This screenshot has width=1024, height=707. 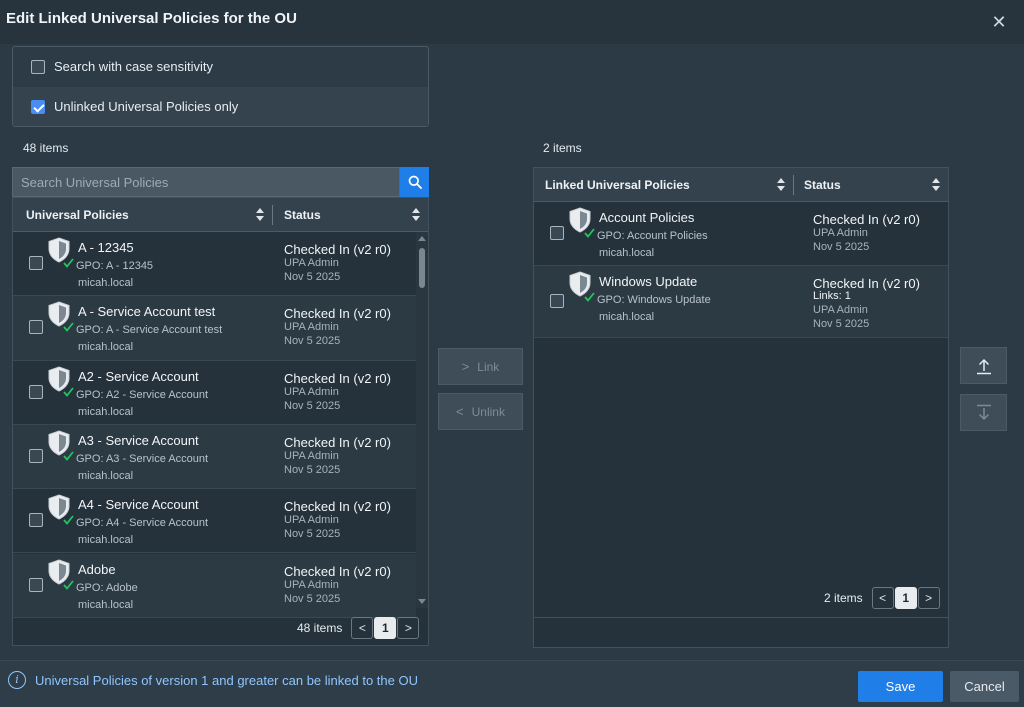 What do you see at coordinates (648, 281) in the screenshot?
I see `policy-name: Windows Update` at bounding box center [648, 281].